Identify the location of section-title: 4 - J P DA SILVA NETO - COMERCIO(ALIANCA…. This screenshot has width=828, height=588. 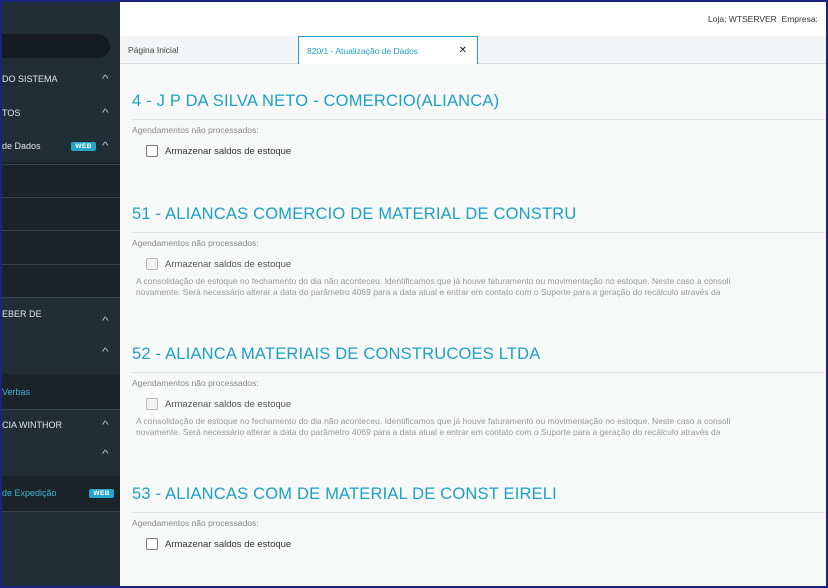
(316, 101).